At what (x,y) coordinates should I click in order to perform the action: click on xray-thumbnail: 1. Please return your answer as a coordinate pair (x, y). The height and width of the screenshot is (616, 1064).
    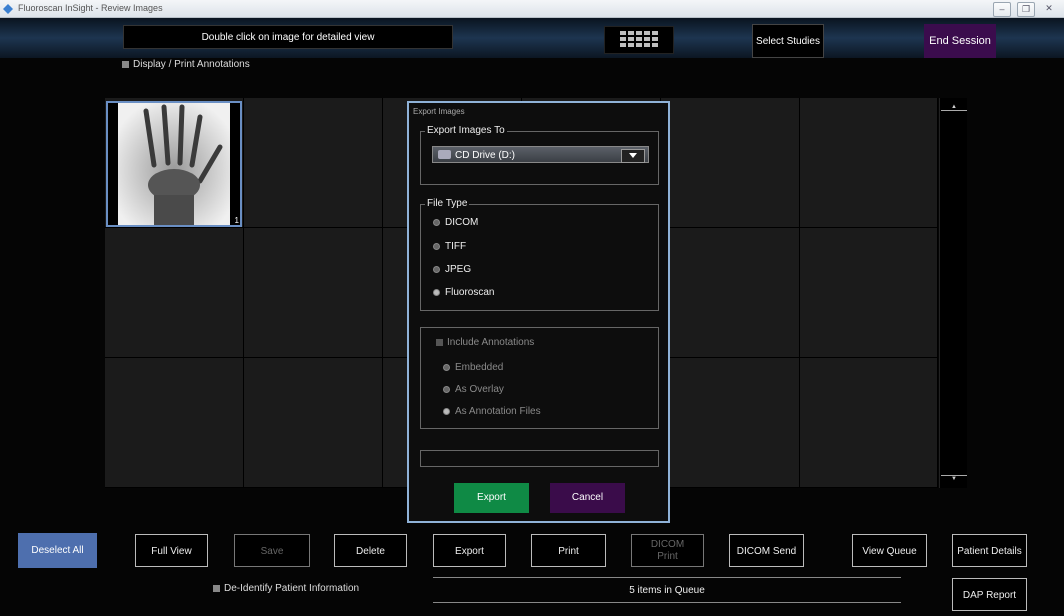
    Looking at the image, I should click on (174, 164).